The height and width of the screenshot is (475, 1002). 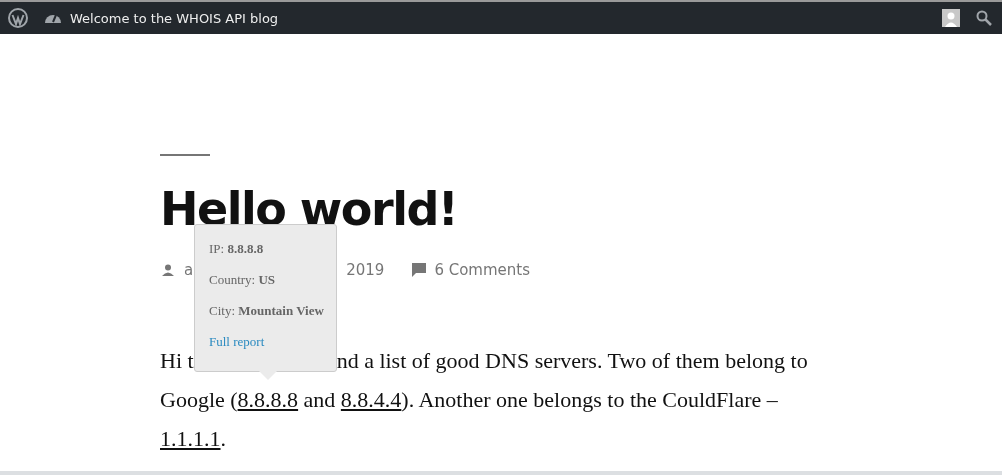 What do you see at coordinates (174, 18) in the screenshot?
I see `site-title-link: Welcome to the WHOIS API blog` at bounding box center [174, 18].